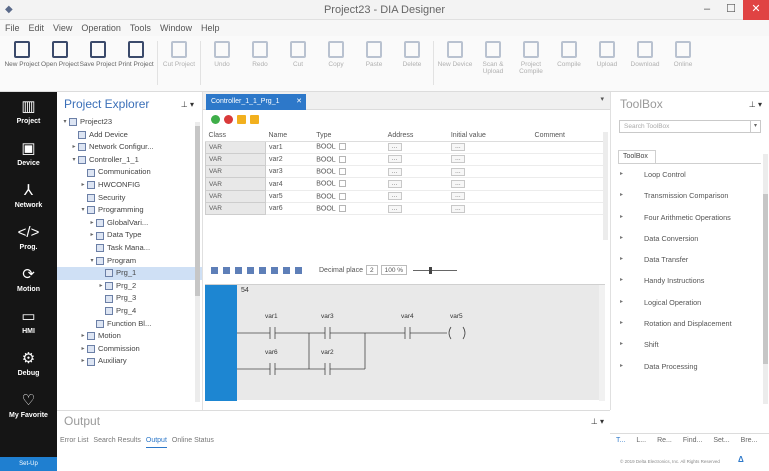  I want to click on ladder-vscrollbar, so click(602, 343).